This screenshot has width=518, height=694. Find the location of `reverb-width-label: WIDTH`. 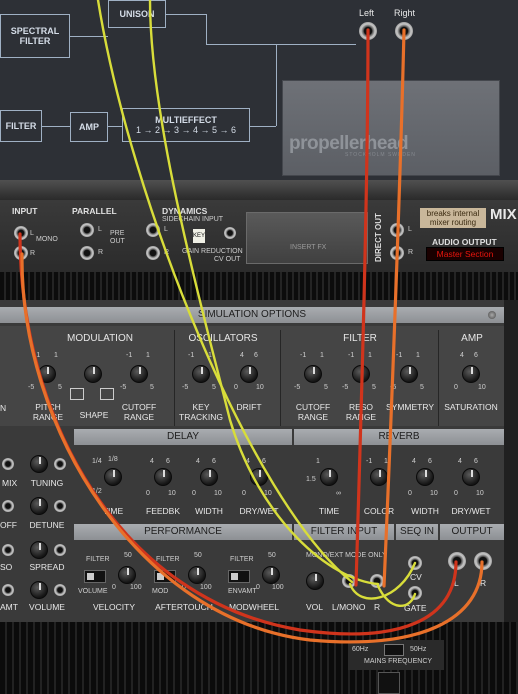

reverb-width-label: WIDTH is located at coordinates (425, 511).